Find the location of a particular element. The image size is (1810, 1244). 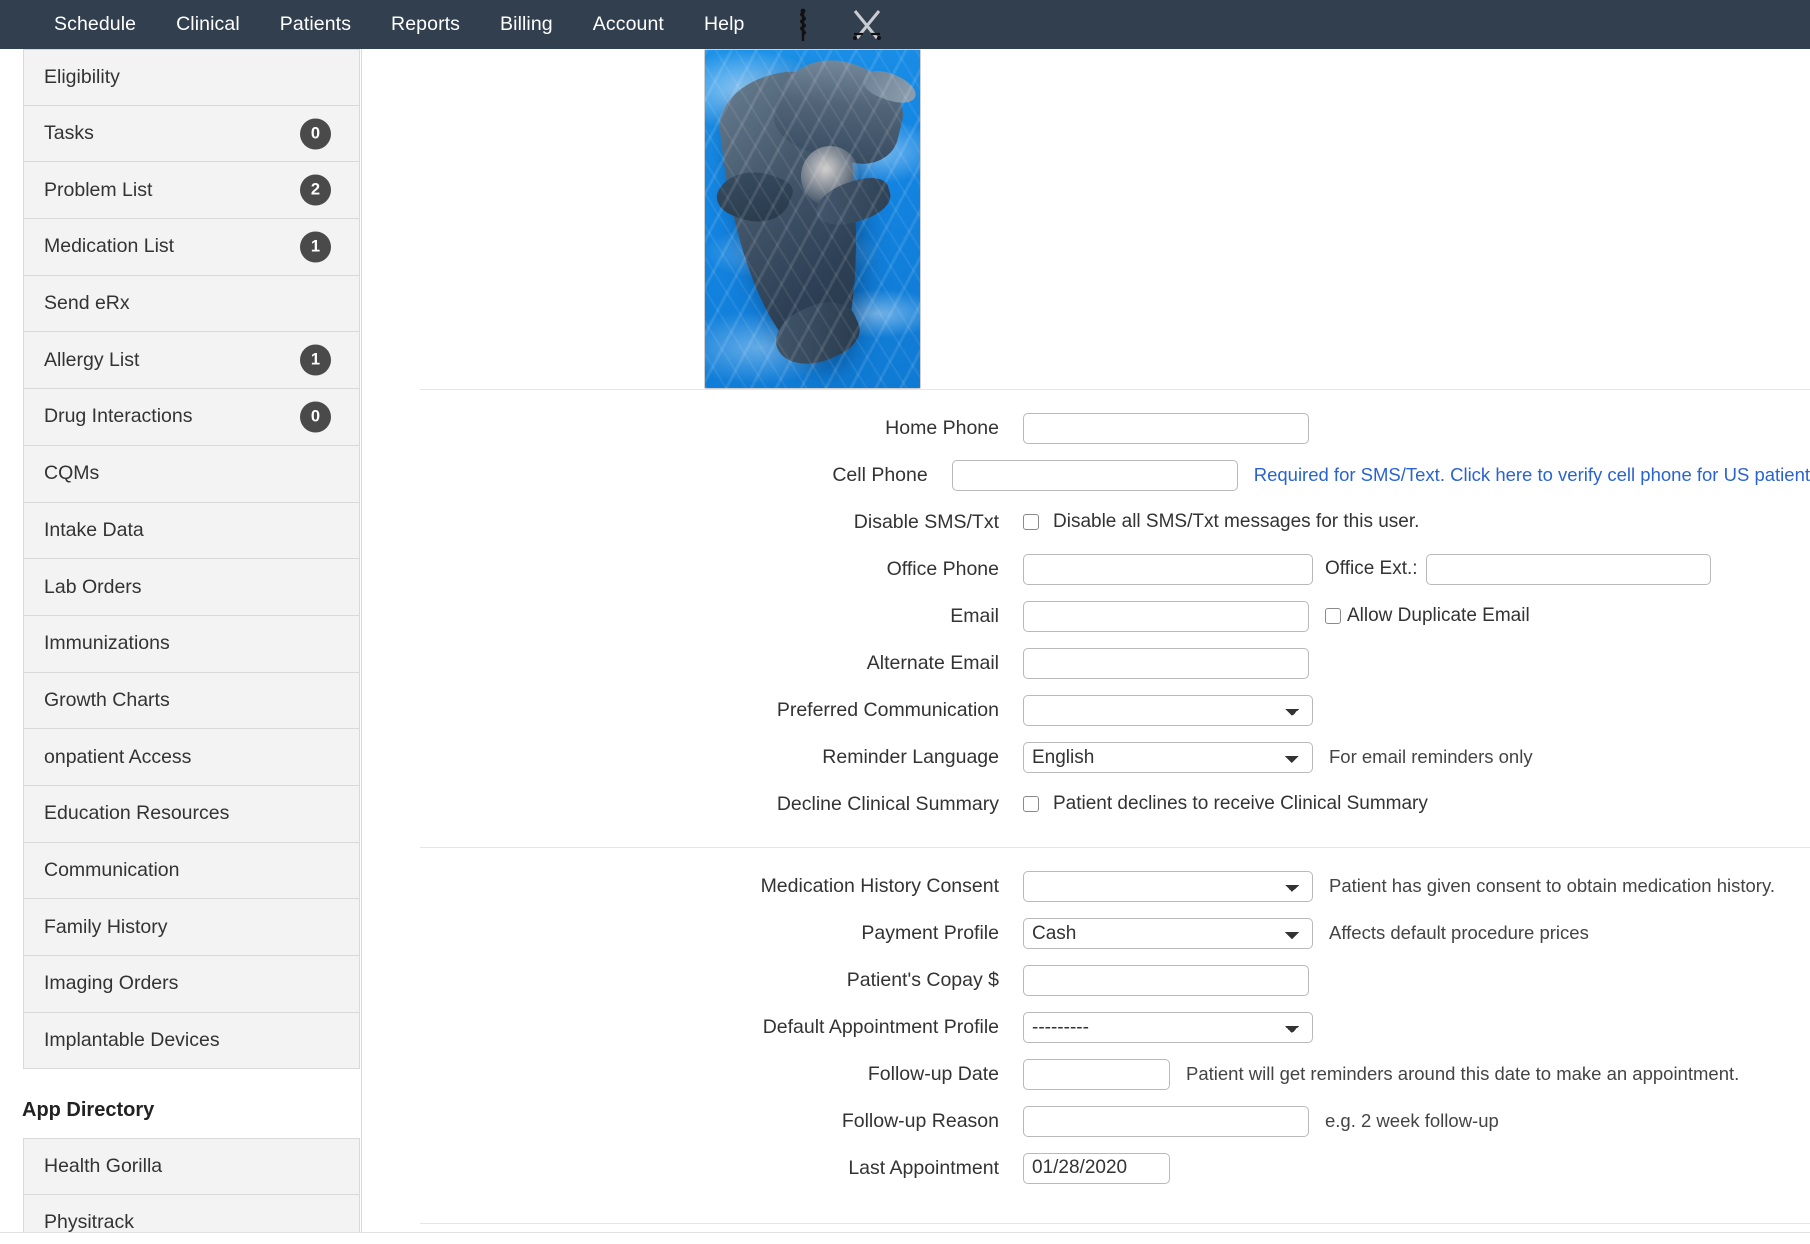

sidebar-item-send-erx: Send eRx is located at coordinates (191, 304).